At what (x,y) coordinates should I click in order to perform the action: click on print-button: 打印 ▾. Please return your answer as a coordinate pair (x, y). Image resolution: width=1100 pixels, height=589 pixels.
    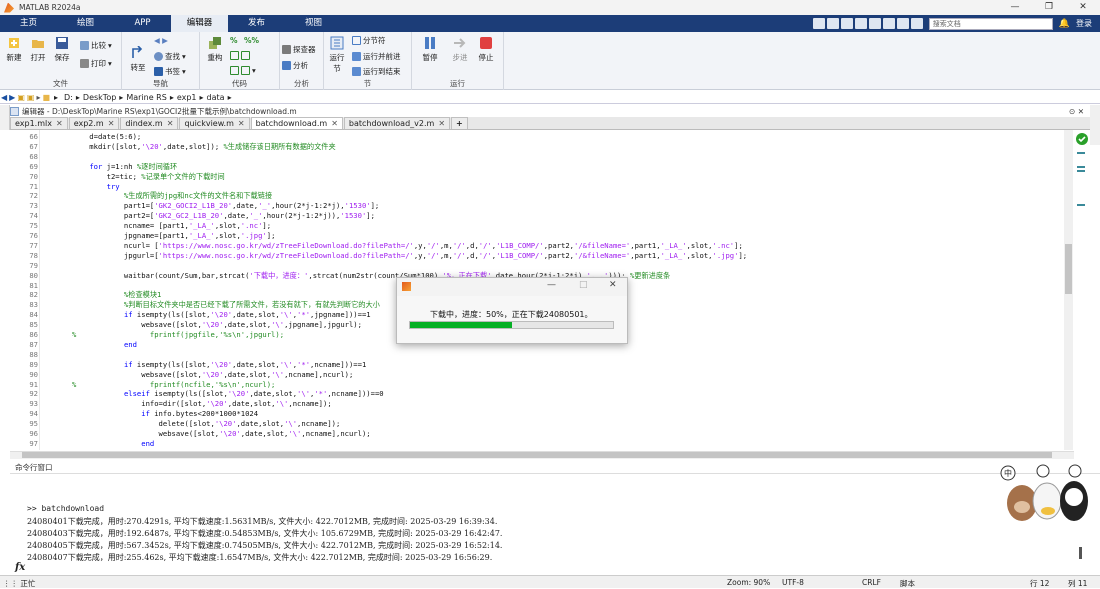
    Looking at the image, I should click on (96, 63).